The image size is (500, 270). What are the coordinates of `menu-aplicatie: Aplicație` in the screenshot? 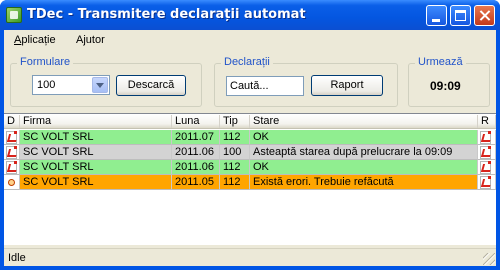 It's located at (35, 40).